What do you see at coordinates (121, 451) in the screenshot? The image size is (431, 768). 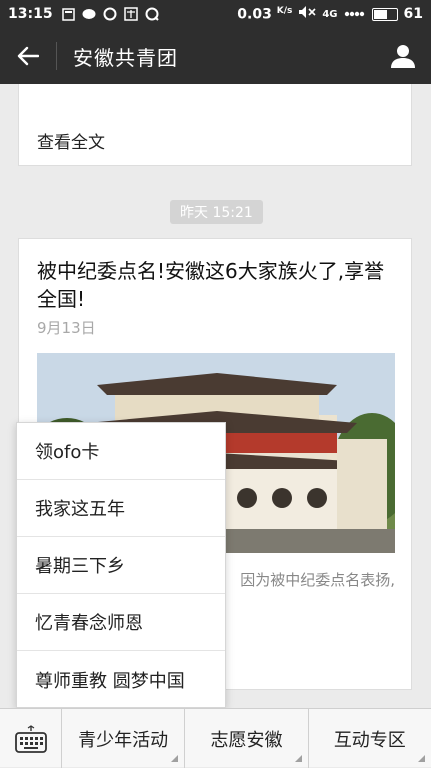 I see `submenu-item-ofo-card: 领ofo卡` at bounding box center [121, 451].